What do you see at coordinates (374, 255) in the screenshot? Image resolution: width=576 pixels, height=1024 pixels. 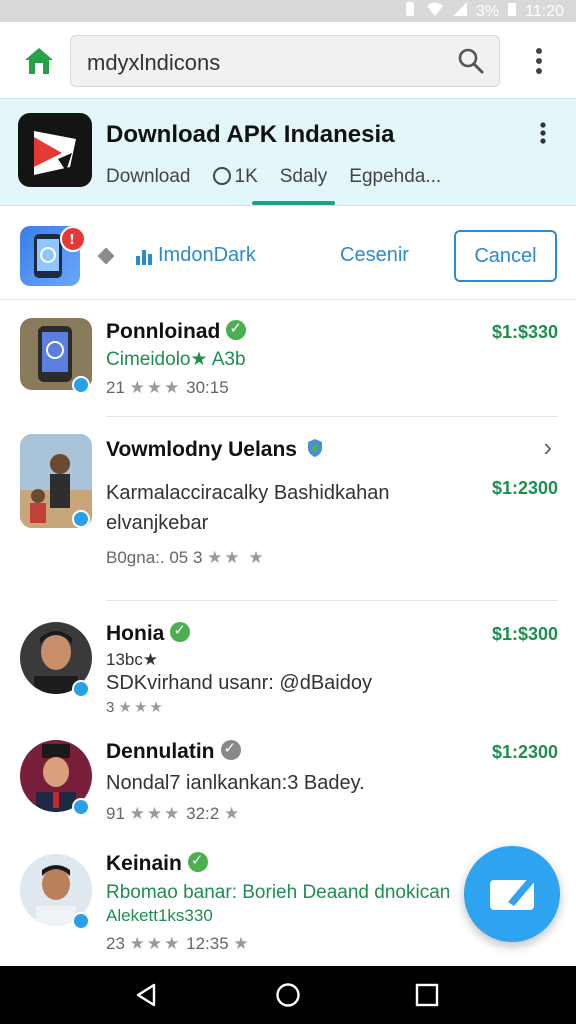 I see `cesenir-link: Cesenir` at bounding box center [374, 255].